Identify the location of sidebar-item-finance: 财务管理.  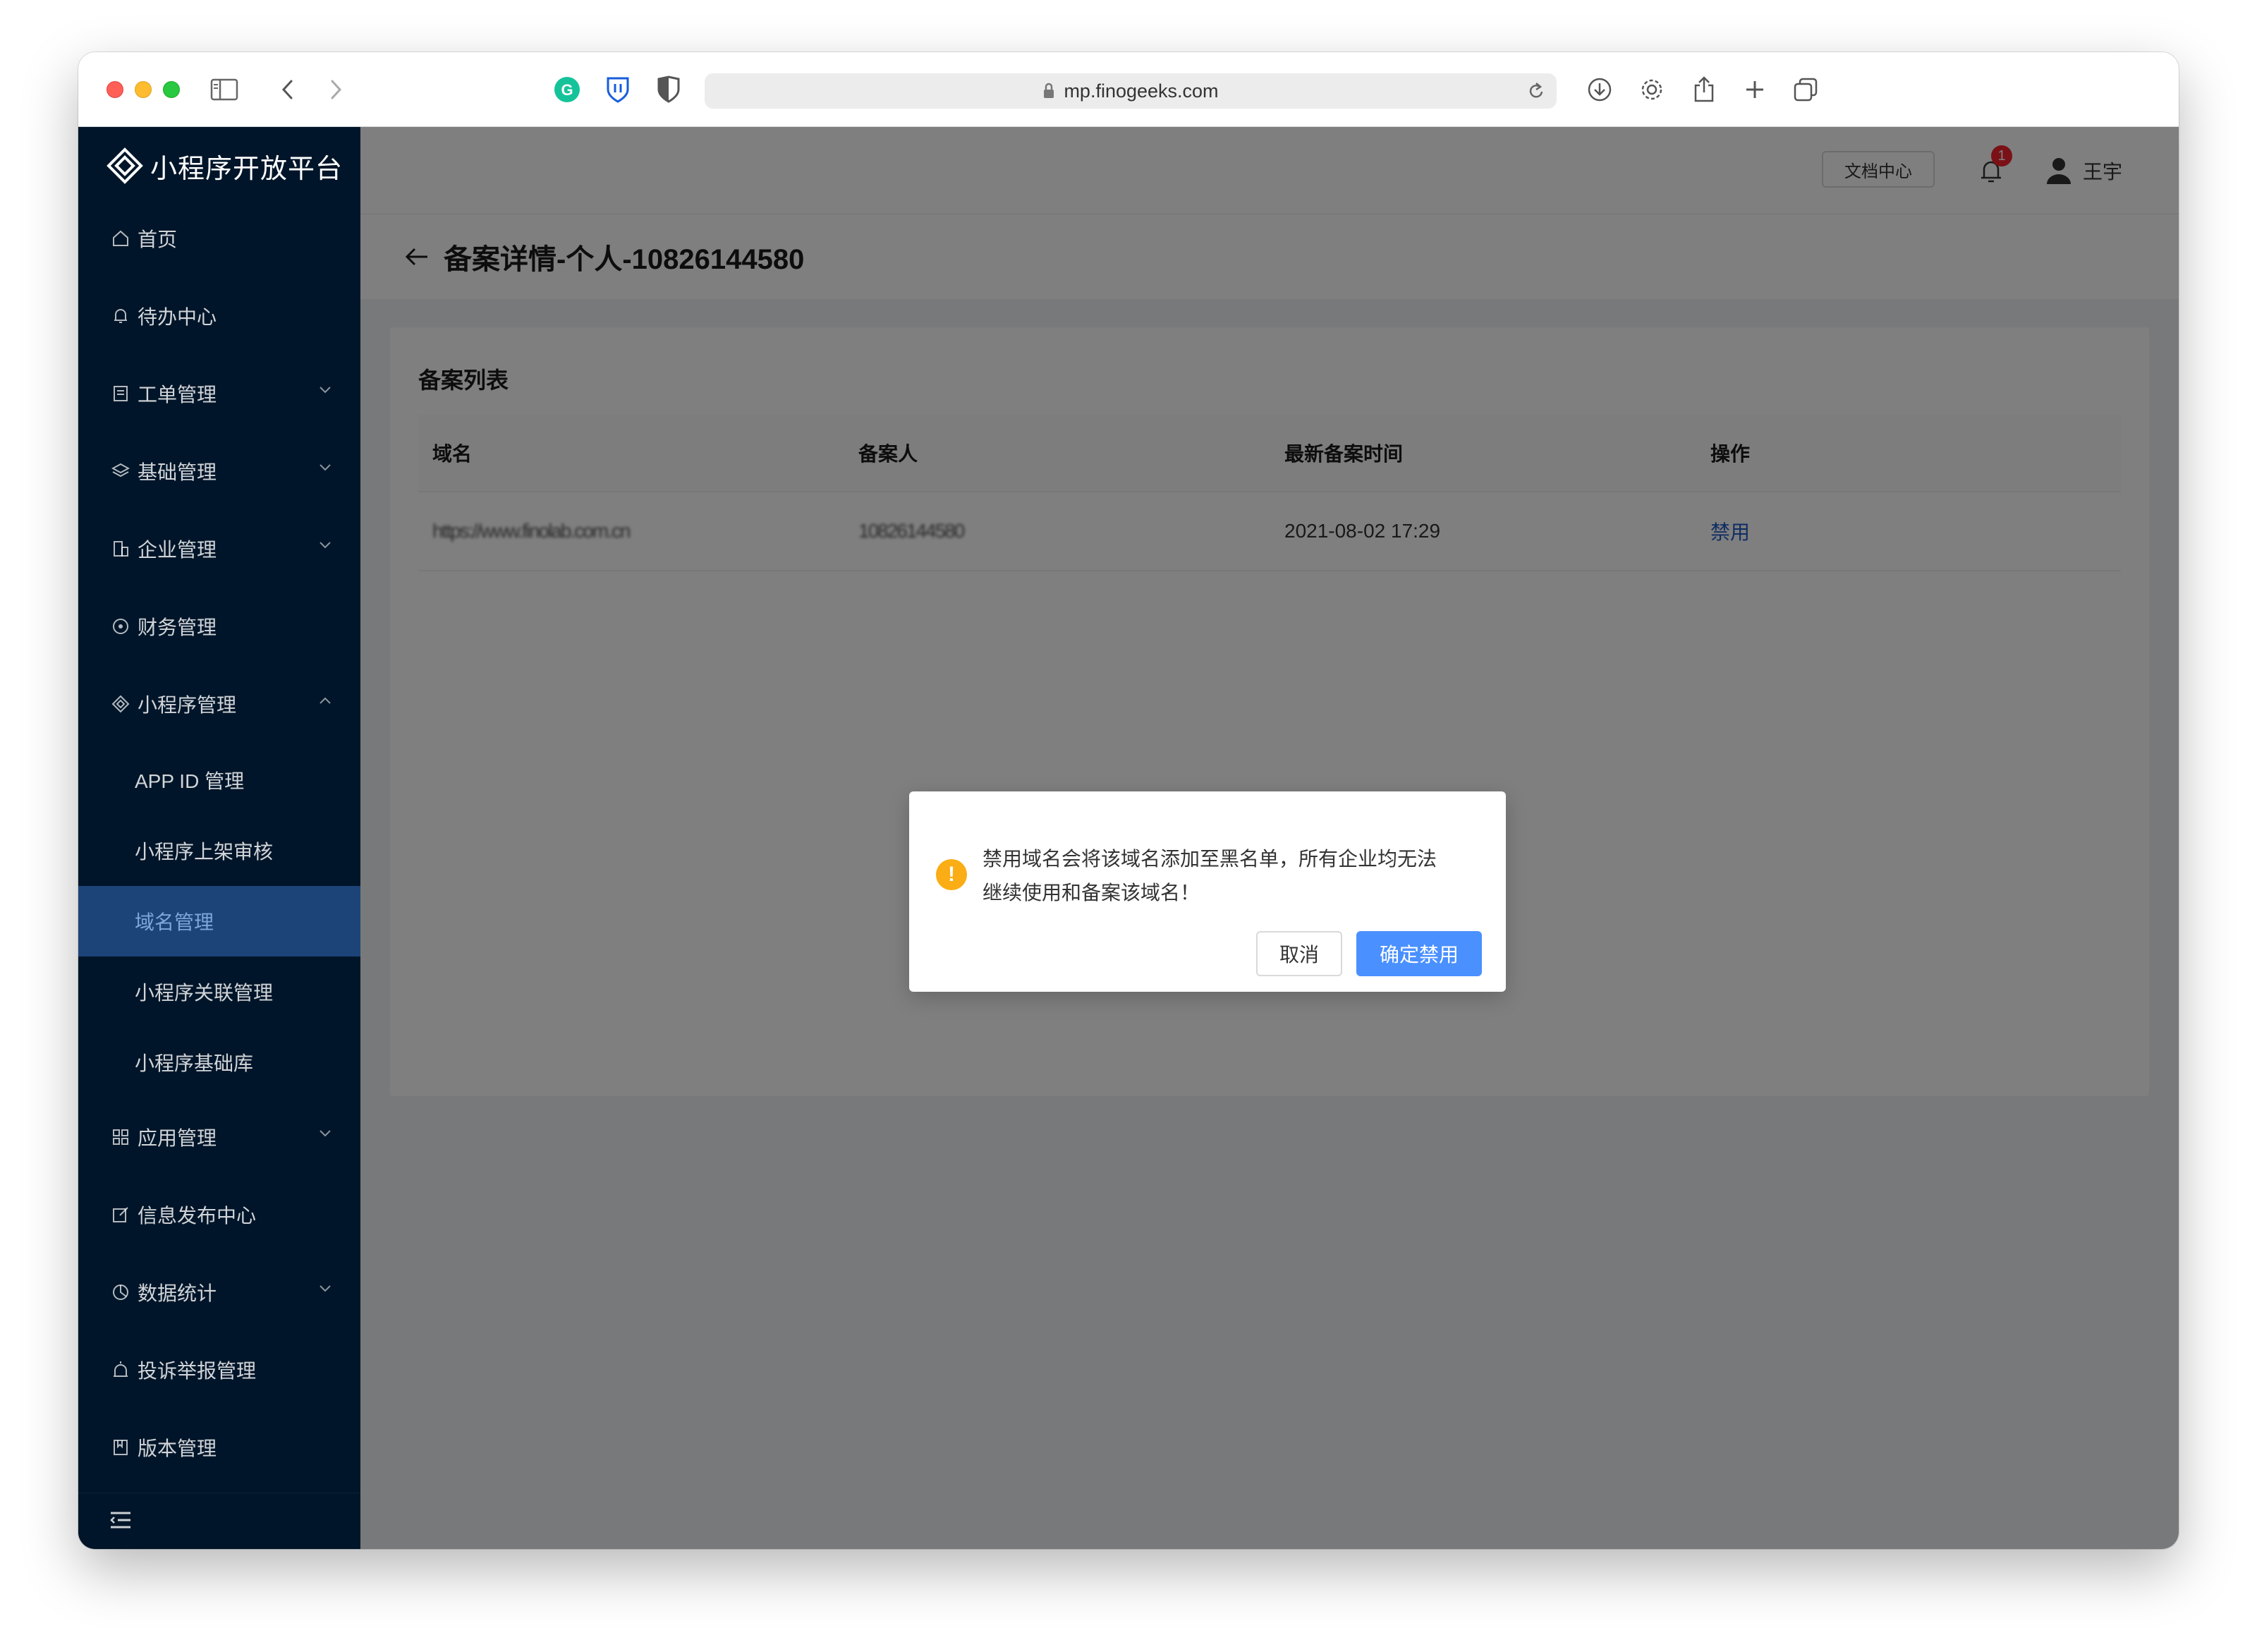
(219, 627).